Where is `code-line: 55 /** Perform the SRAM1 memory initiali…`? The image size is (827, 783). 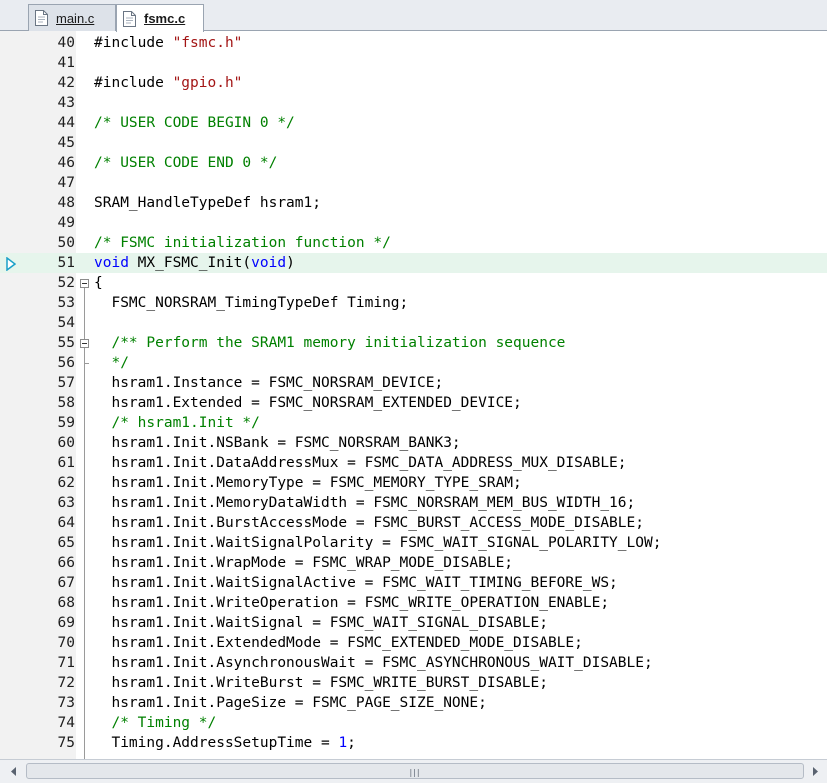
code-line: 55 /** Perform the SRAM1 memory initiali… is located at coordinates (413, 343).